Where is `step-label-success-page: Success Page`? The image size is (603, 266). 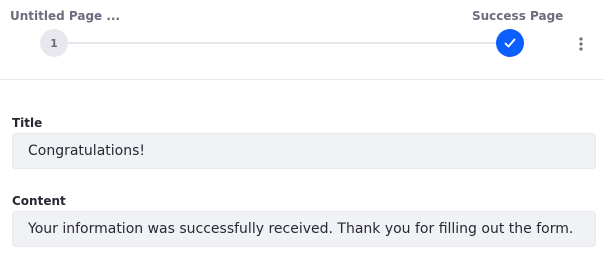
step-label-success-page: Success Page is located at coordinates (517, 16).